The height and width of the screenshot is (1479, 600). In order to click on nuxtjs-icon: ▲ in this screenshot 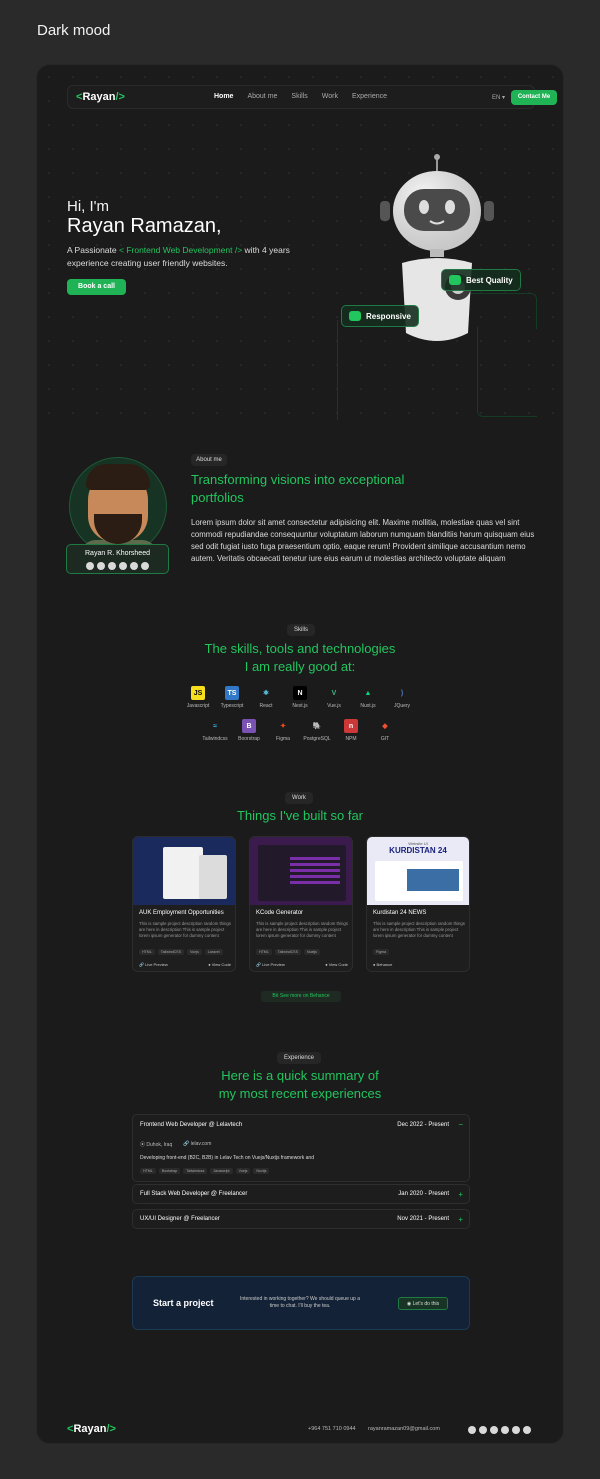, I will do `click(368, 693)`.